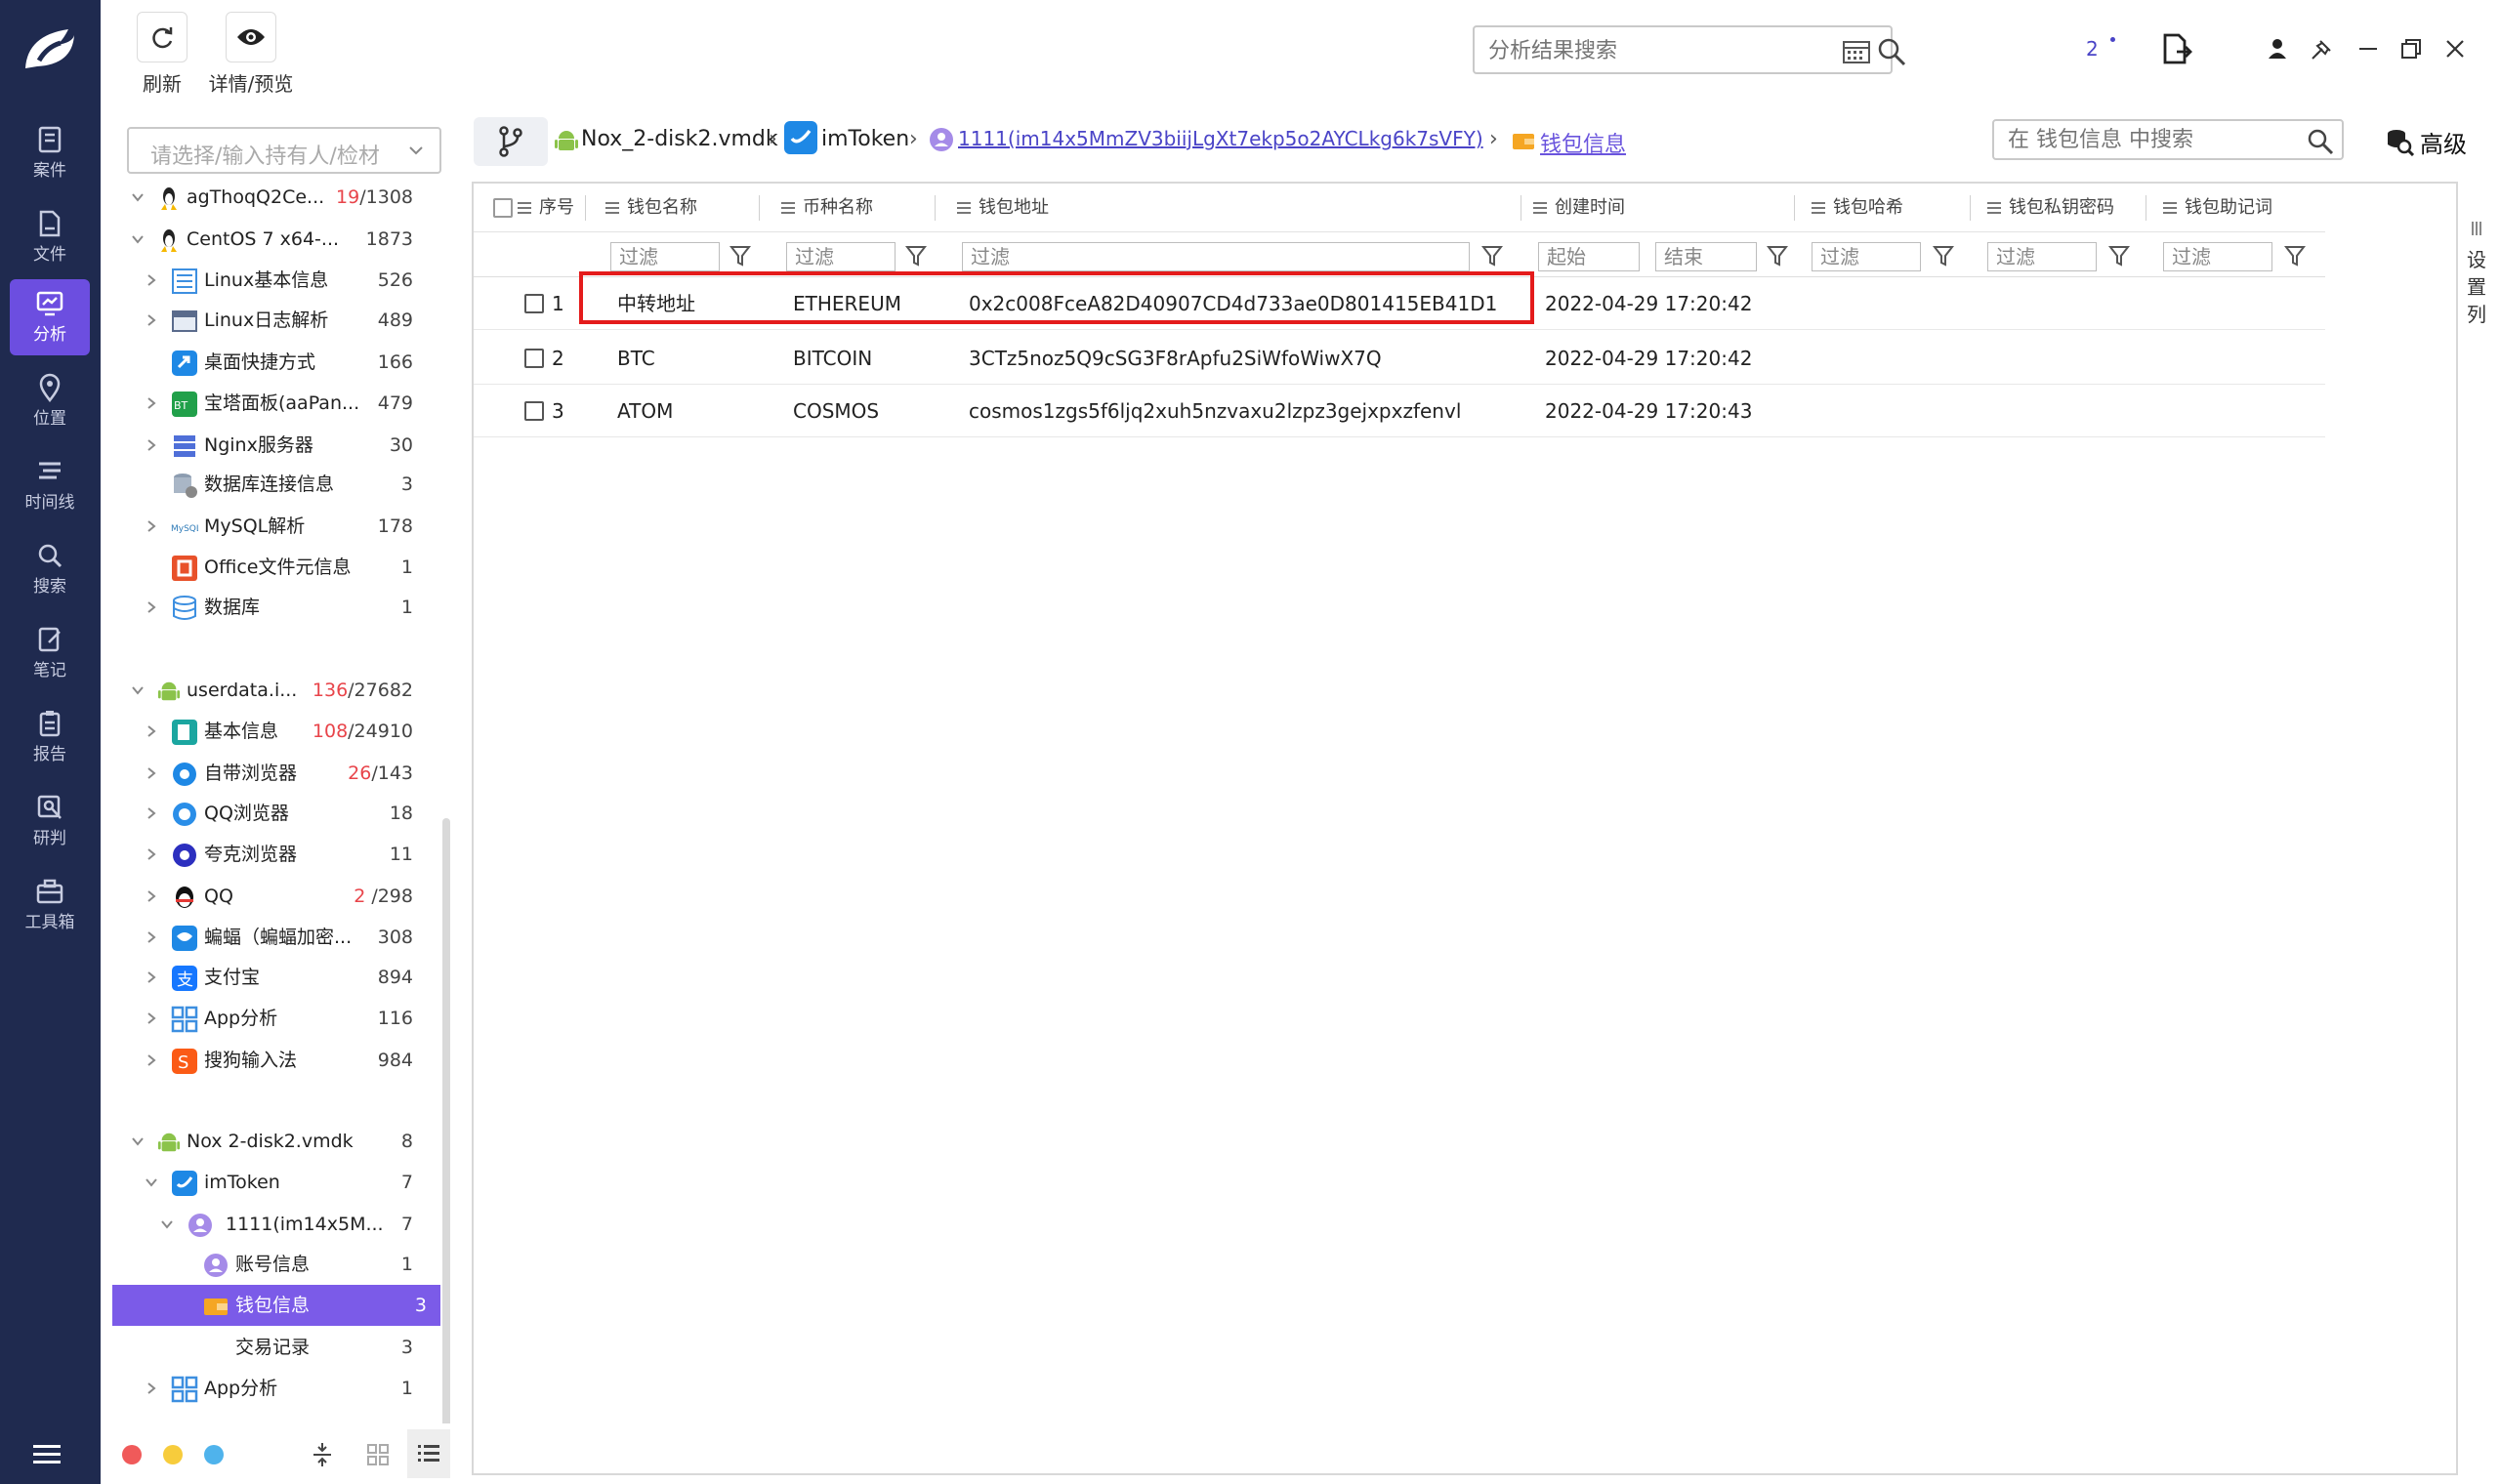  What do you see at coordinates (2476, 271) in the screenshot?
I see `column-settings-tab: 设置列` at bounding box center [2476, 271].